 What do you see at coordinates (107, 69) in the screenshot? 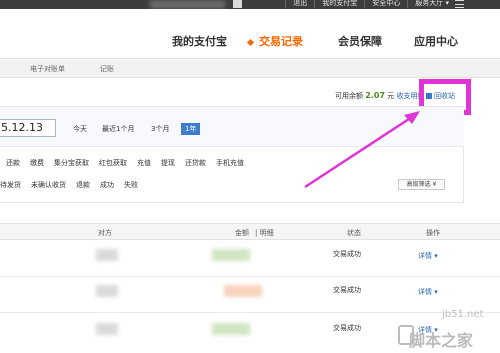
I see `subnav-bookkeeping: 记账` at bounding box center [107, 69].